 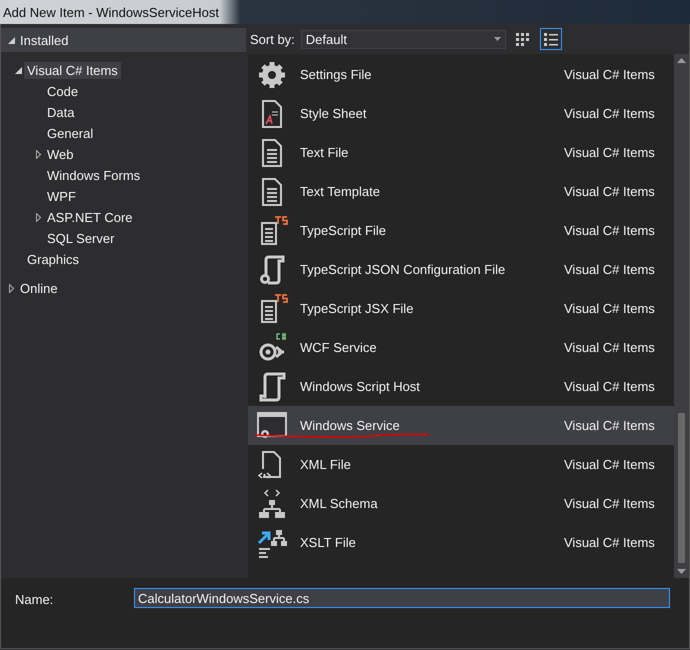 I want to click on template-row: Windows Script Host Visual C# Items, so click(x=461, y=386).